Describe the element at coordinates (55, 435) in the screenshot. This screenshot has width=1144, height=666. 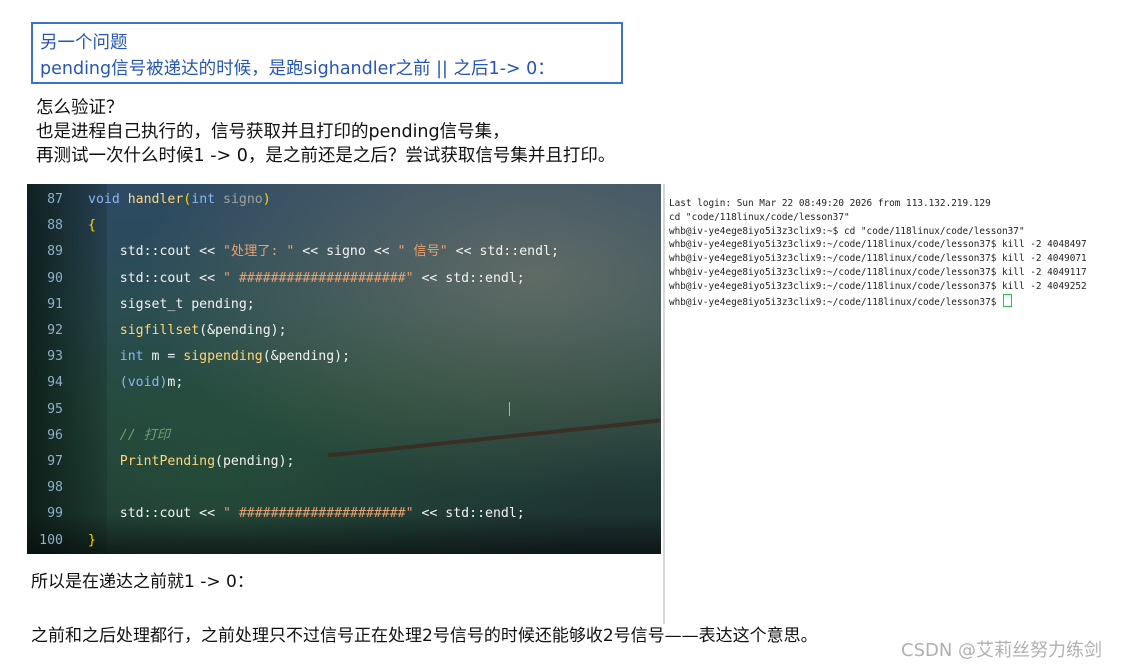
I see `line-number: 96` at that location.